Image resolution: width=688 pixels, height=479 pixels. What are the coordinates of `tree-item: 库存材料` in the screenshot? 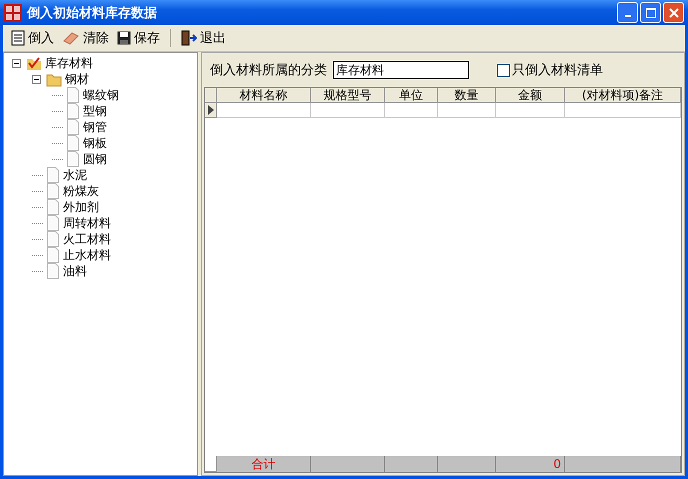 It's located at (69, 63).